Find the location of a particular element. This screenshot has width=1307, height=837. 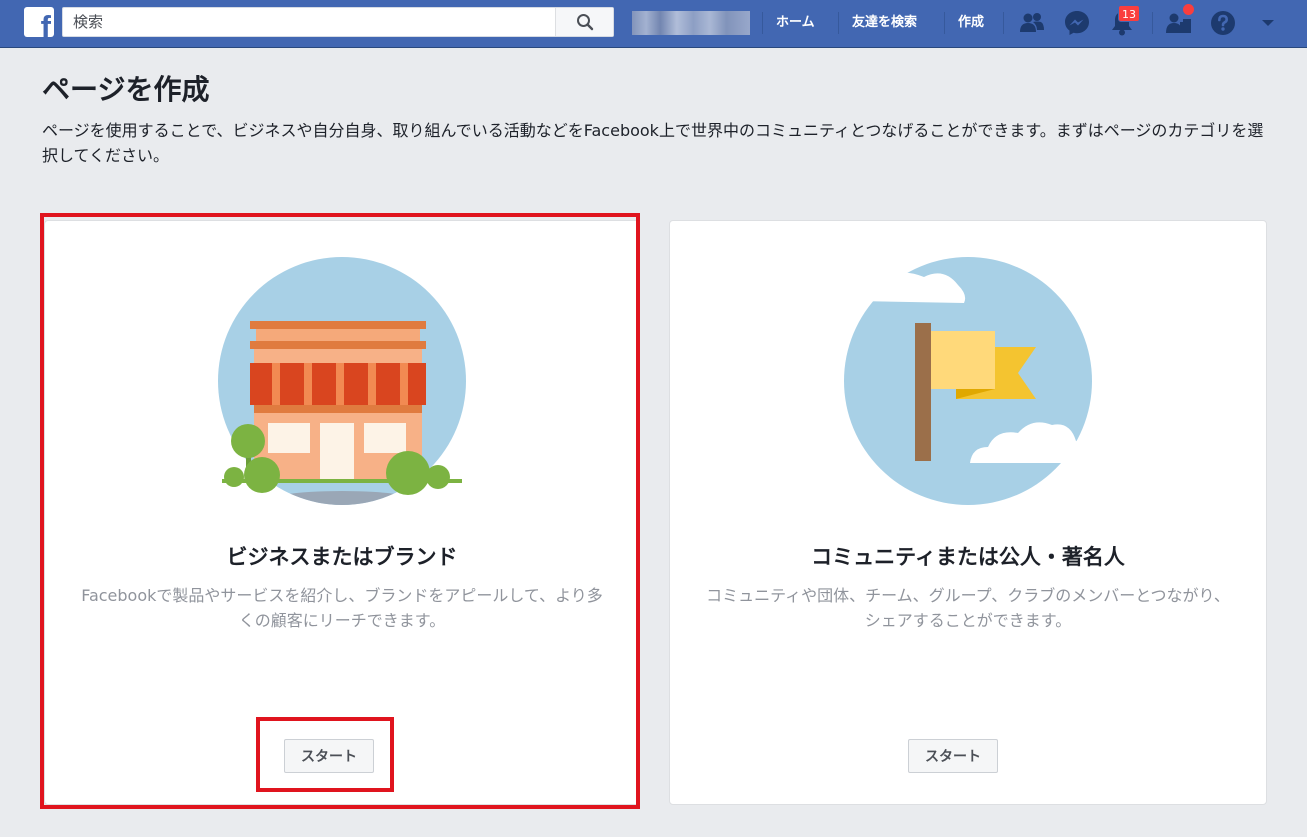

messenger-button is located at coordinates (1077, 23).